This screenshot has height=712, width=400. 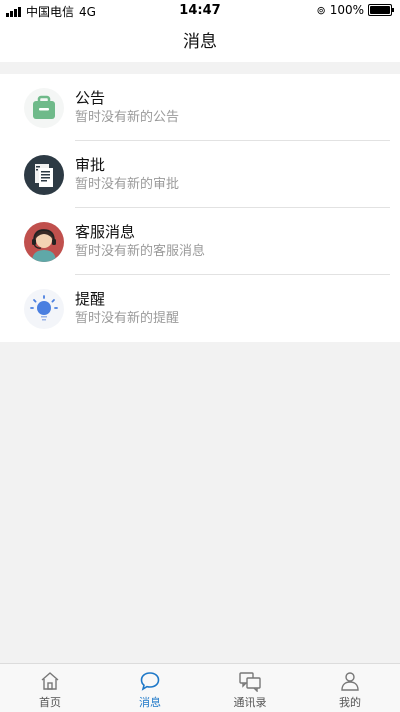 I want to click on orientation-lock-icon: ⊚, so click(x=321, y=10).